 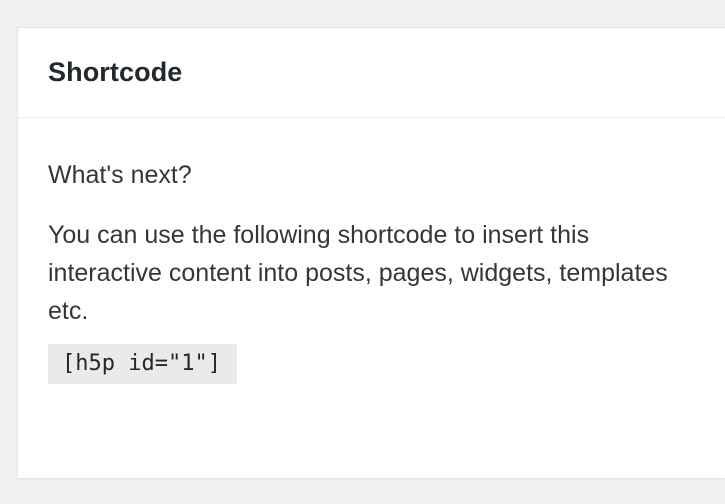 I want to click on metabox-title: Shortcode, so click(x=115, y=72).